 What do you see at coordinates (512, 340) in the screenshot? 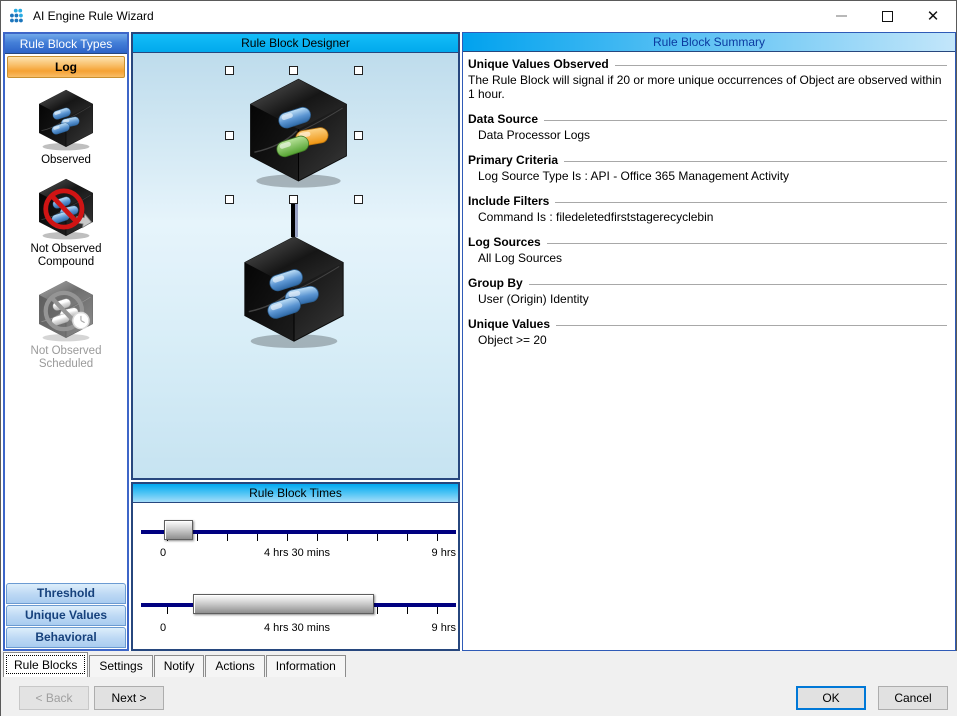
I see `summary-value: Object >= 20` at bounding box center [512, 340].